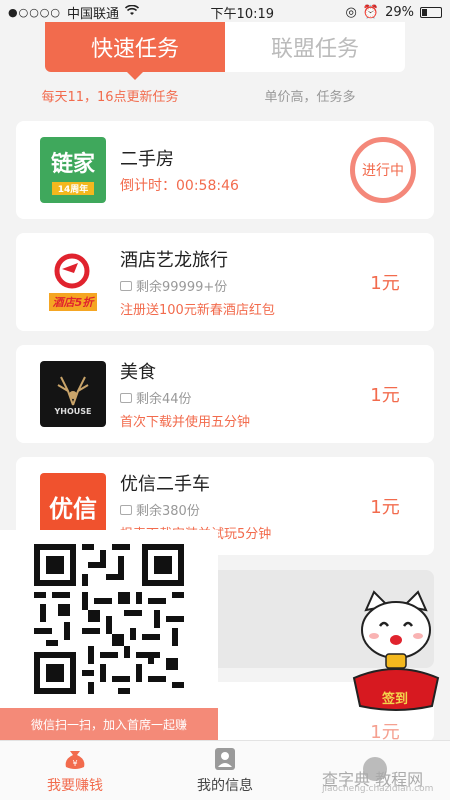  Describe the element at coordinates (225, 95) in the screenshot. I see `tab-subtitles: 每天11，16点更新任务 单价高，任务多` at that location.